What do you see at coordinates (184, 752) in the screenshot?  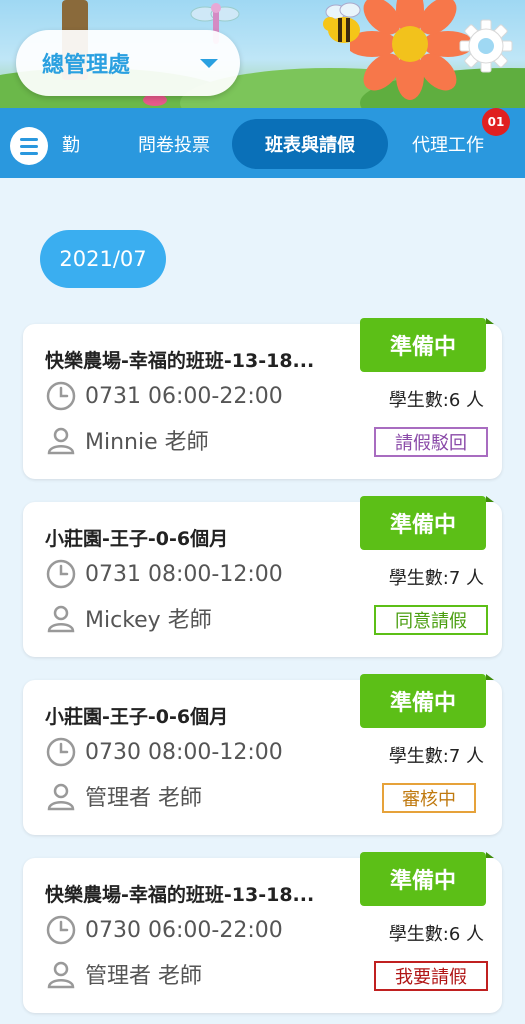 I see `card-time: 0730 08:00-12:00` at bounding box center [184, 752].